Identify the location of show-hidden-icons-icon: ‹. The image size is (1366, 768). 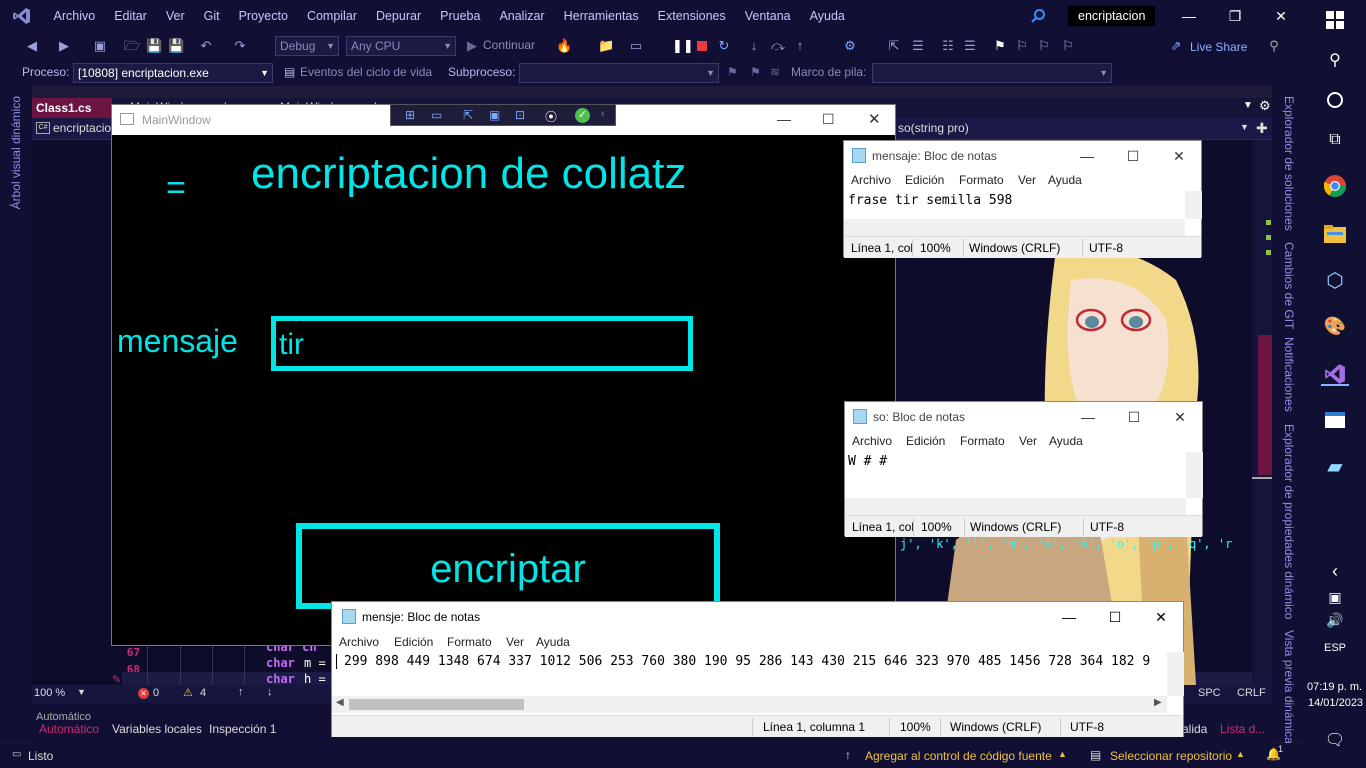
(1335, 571).